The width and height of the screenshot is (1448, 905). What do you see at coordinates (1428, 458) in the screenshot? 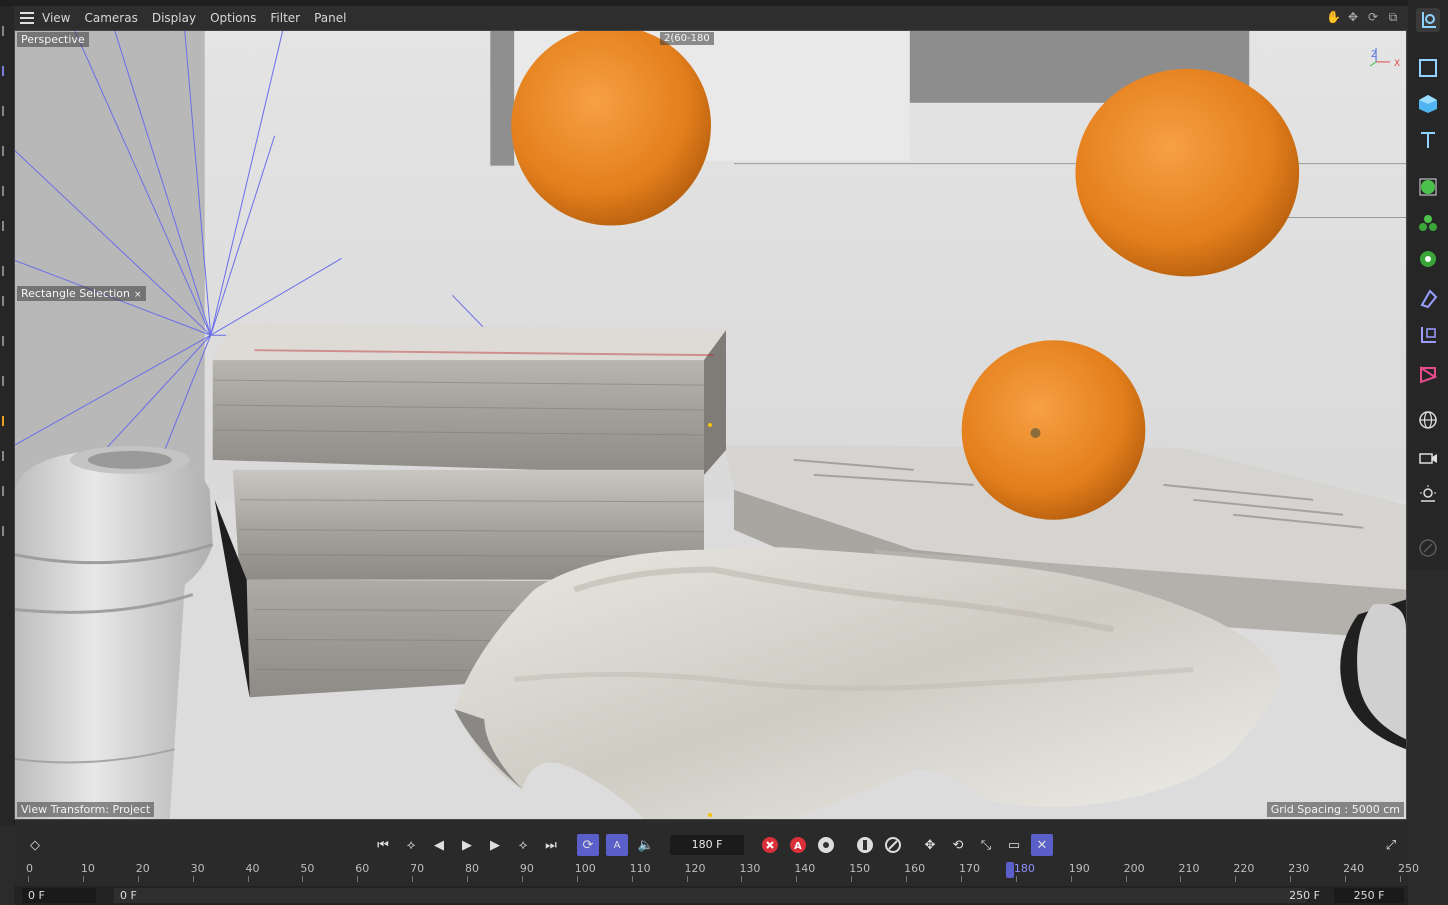
I see `camera-icon` at bounding box center [1428, 458].